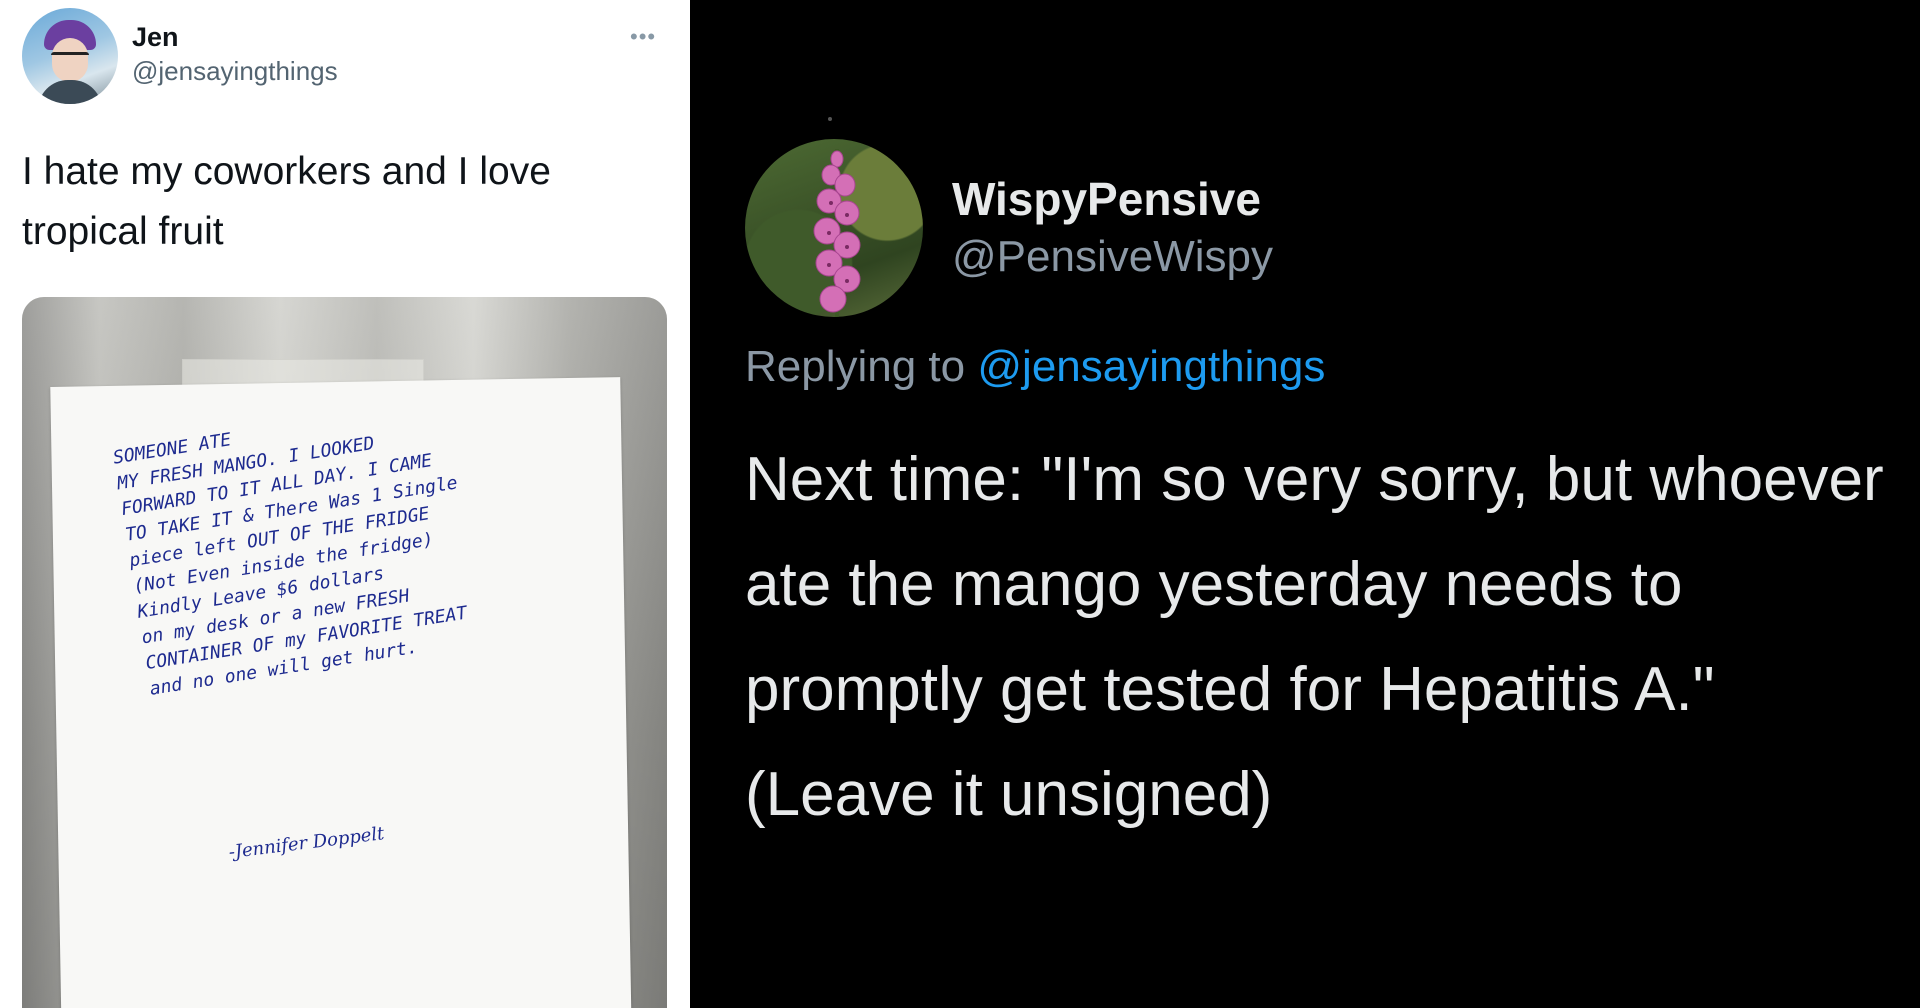 The width and height of the screenshot is (1920, 1008). I want to click on author-handle: @jensayingthings, so click(235, 71).